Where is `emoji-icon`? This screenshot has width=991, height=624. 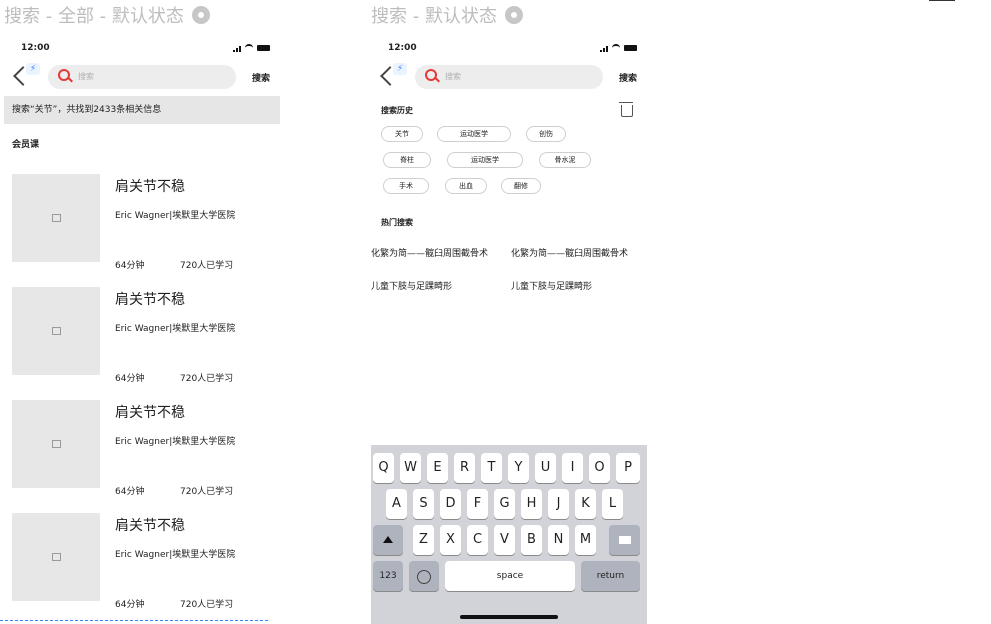
emoji-icon is located at coordinates (424, 577).